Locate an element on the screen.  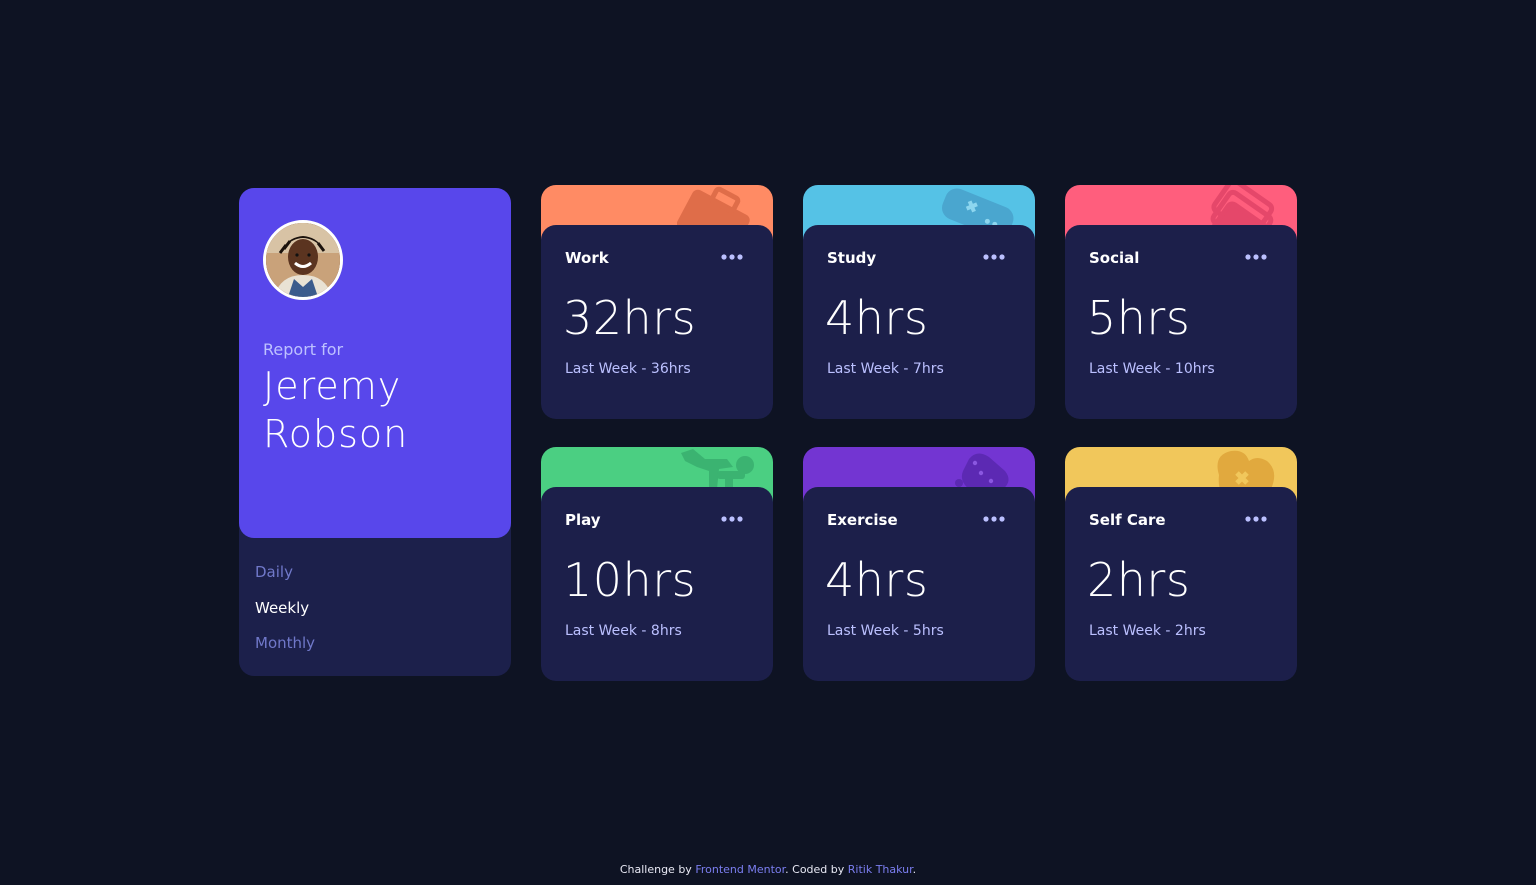
previous-hours: Last Week - 7hrs is located at coordinates (885, 369).